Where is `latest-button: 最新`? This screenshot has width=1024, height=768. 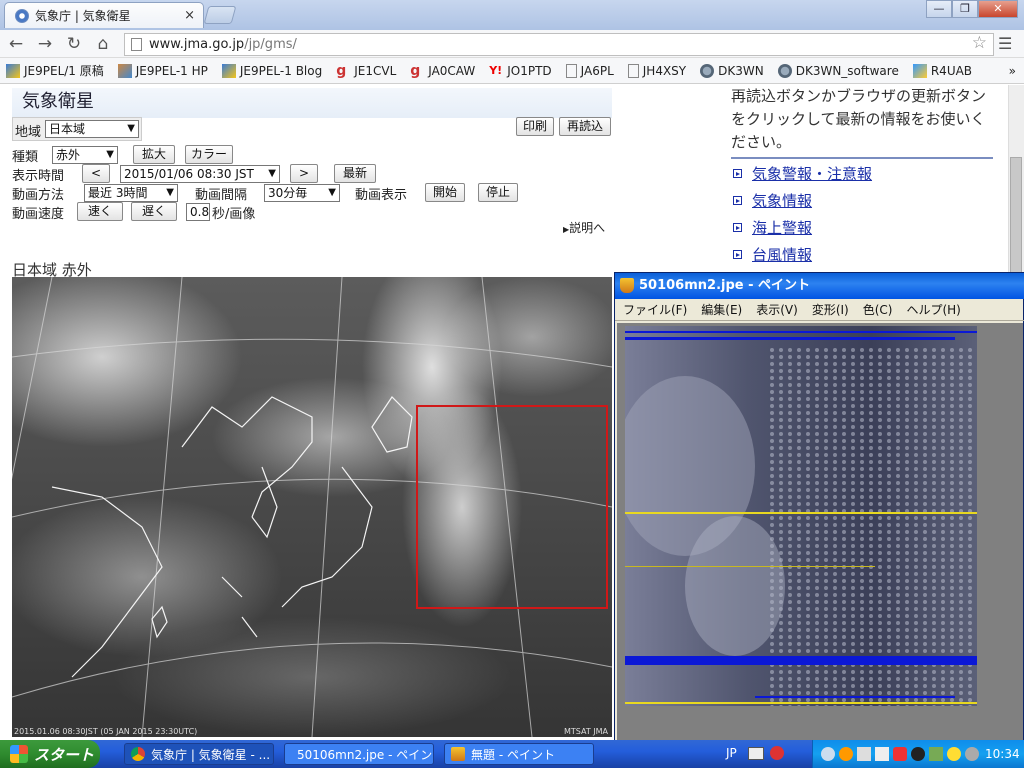 latest-button: 最新 is located at coordinates (355, 173).